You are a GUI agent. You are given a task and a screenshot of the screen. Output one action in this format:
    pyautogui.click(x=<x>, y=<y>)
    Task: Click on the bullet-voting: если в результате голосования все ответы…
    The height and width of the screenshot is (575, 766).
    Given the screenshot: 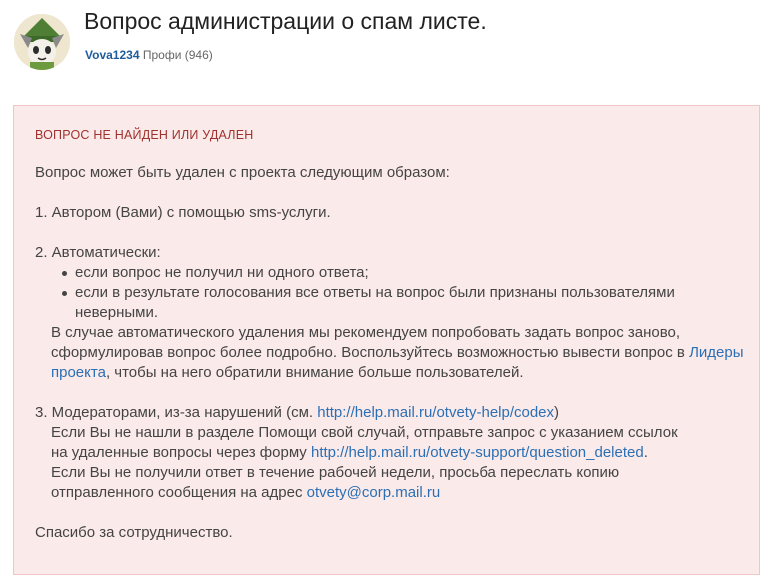 What is the action you would take?
    pyautogui.click(x=389, y=303)
    